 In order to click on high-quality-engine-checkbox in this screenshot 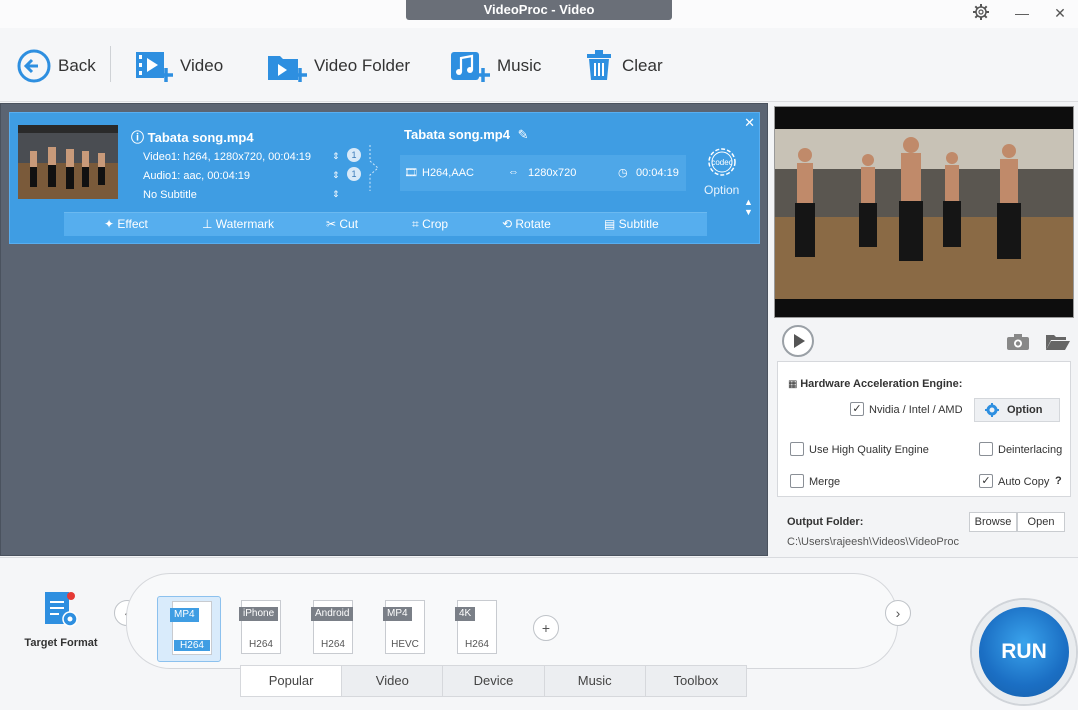, I will do `click(797, 449)`.